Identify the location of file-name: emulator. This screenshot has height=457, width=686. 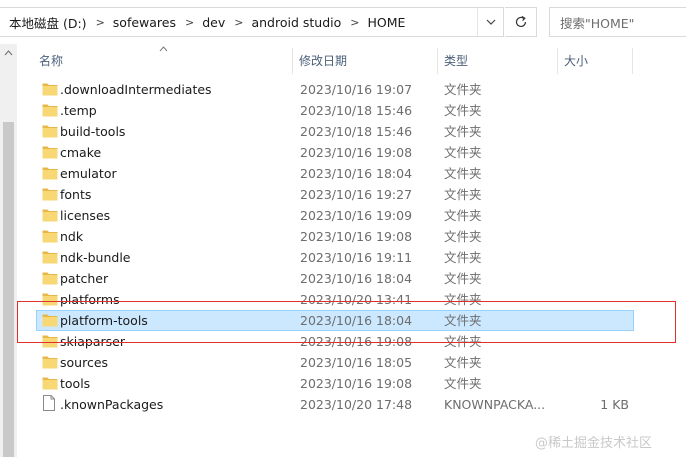
(88, 173).